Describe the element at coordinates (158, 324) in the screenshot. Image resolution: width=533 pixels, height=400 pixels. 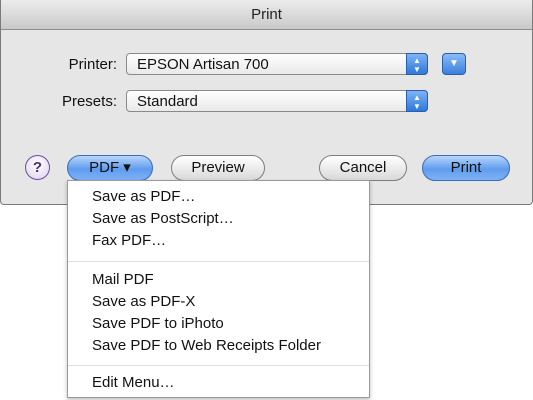
I see `menu-item-save-pdf-to-iphoto: Save PDF to iPhoto` at that location.